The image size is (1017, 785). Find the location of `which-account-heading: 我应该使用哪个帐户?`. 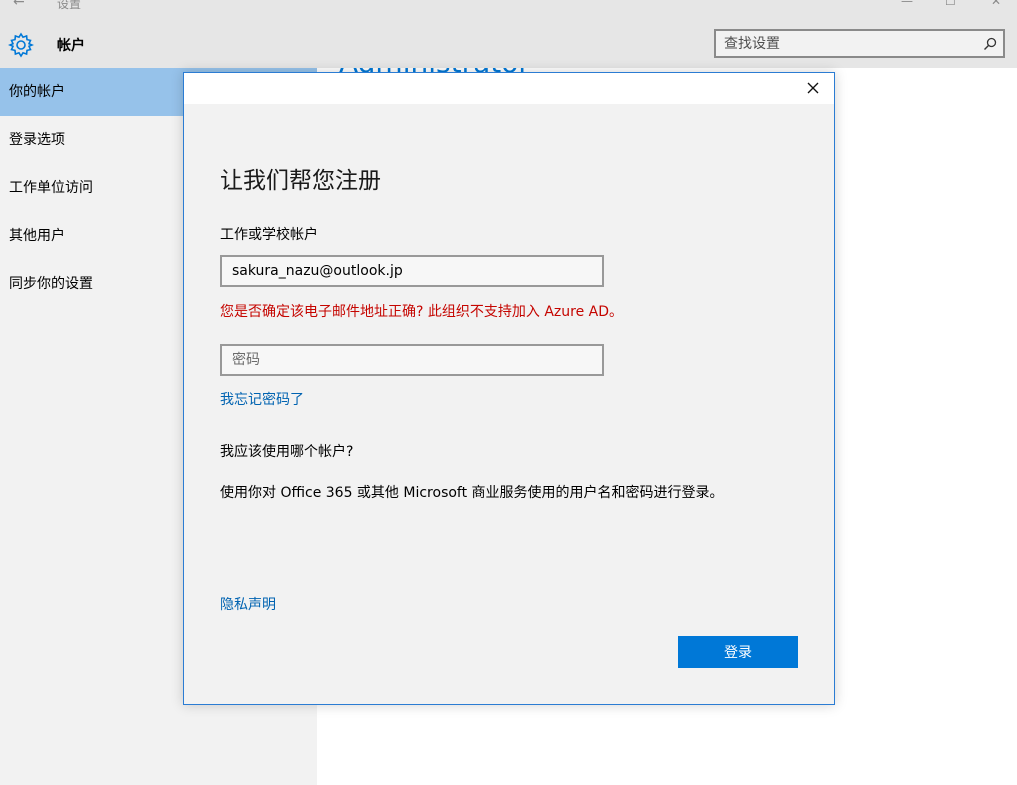

which-account-heading: 我应该使用哪个帐户? is located at coordinates (287, 452).